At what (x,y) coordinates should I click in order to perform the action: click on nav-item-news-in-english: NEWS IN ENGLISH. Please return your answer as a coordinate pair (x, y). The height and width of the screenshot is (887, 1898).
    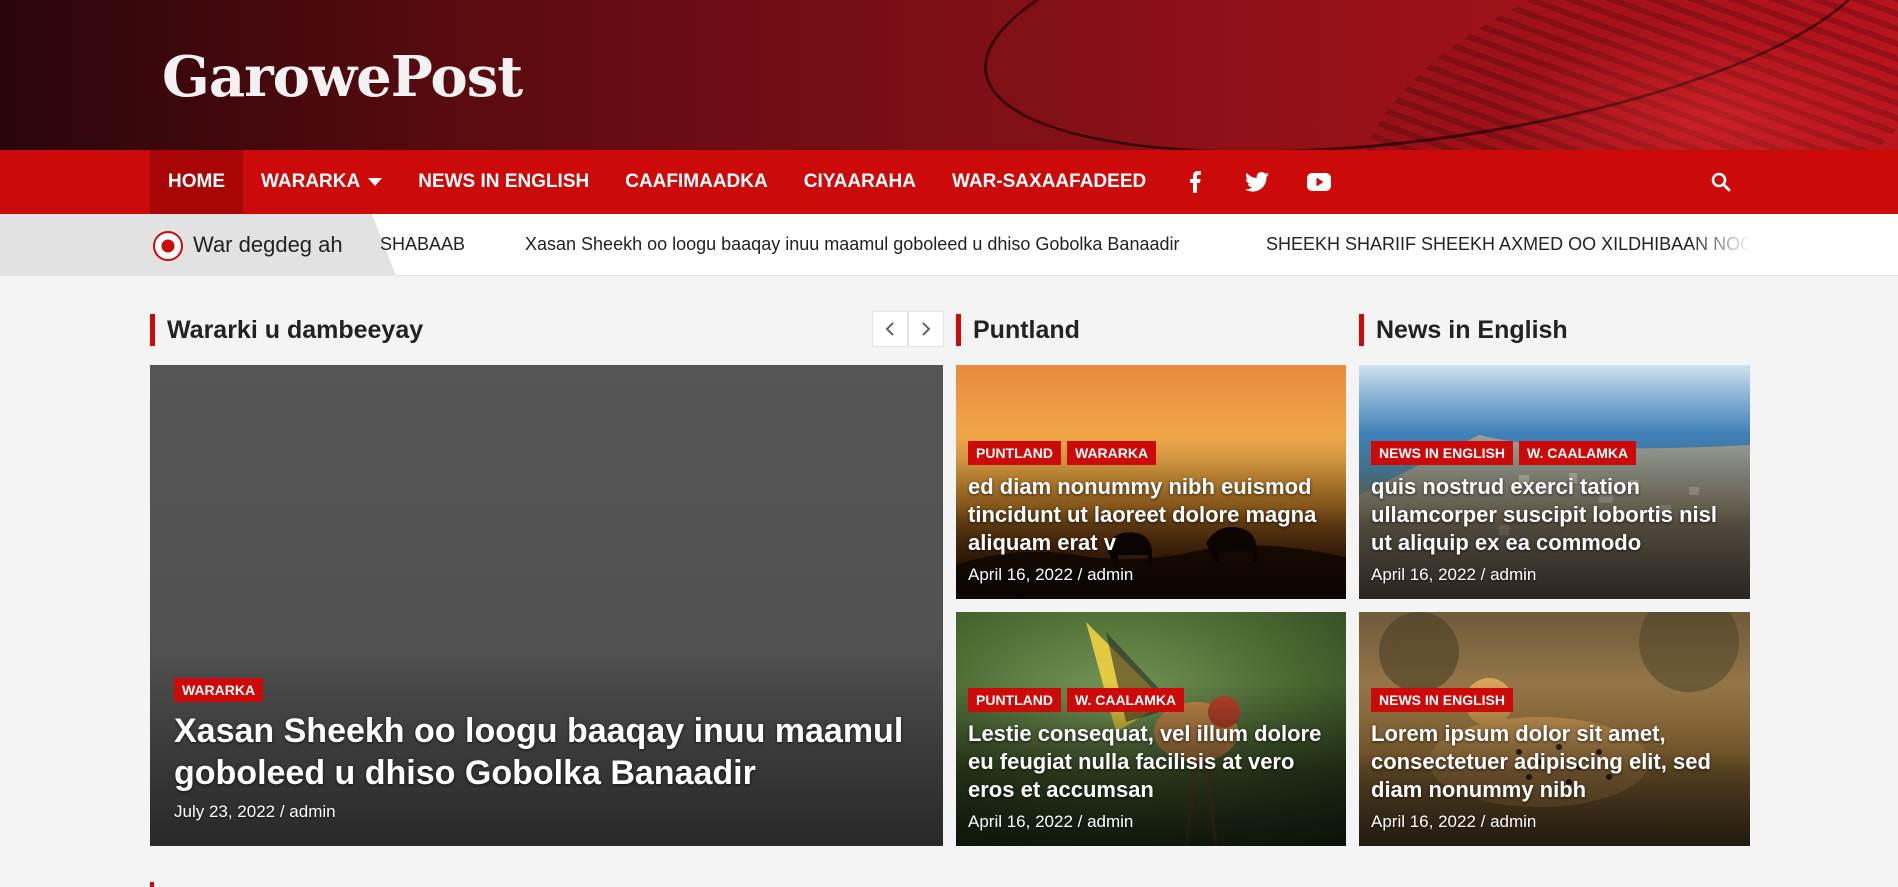
    Looking at the image, I should click on (503, 182).